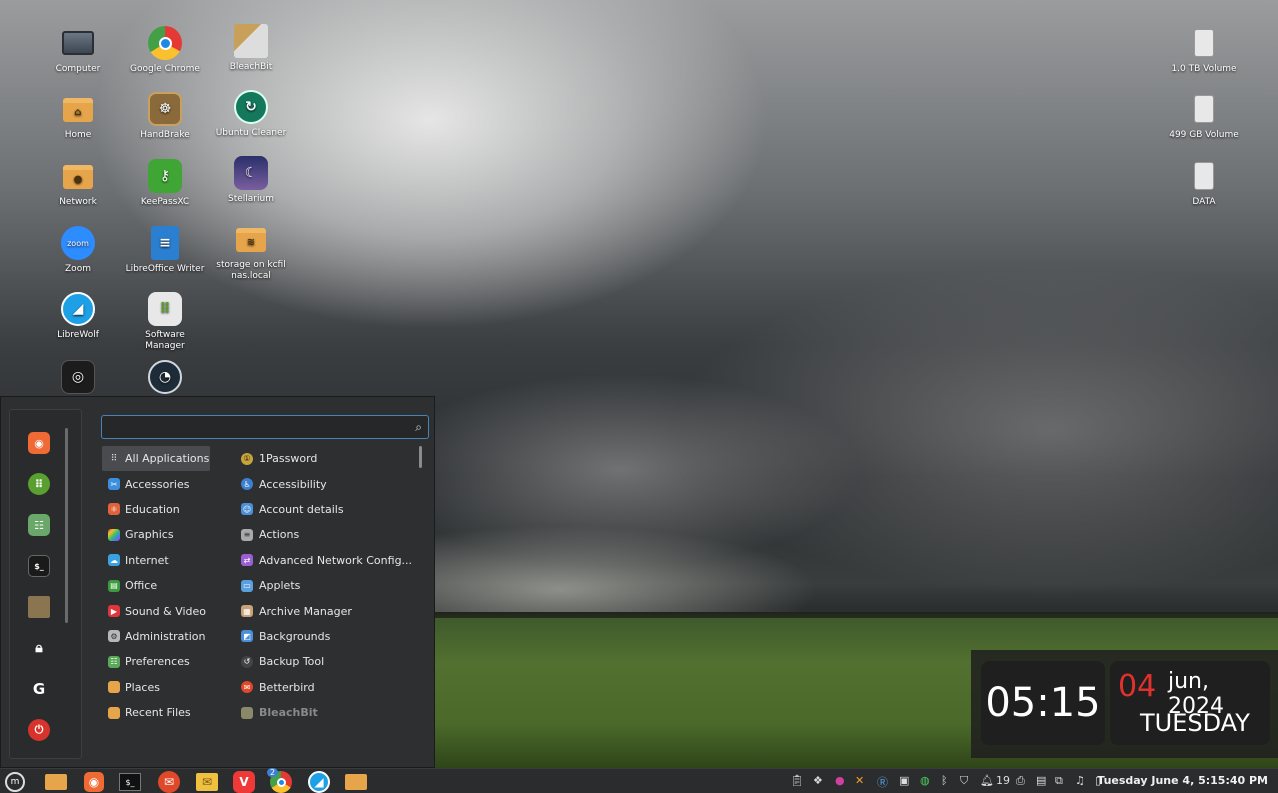 The height and width of the screenshot is (793, 1278). Describe the element at coordinates (56, 782) in the screenshot. I see `taskbar-files` at that location.